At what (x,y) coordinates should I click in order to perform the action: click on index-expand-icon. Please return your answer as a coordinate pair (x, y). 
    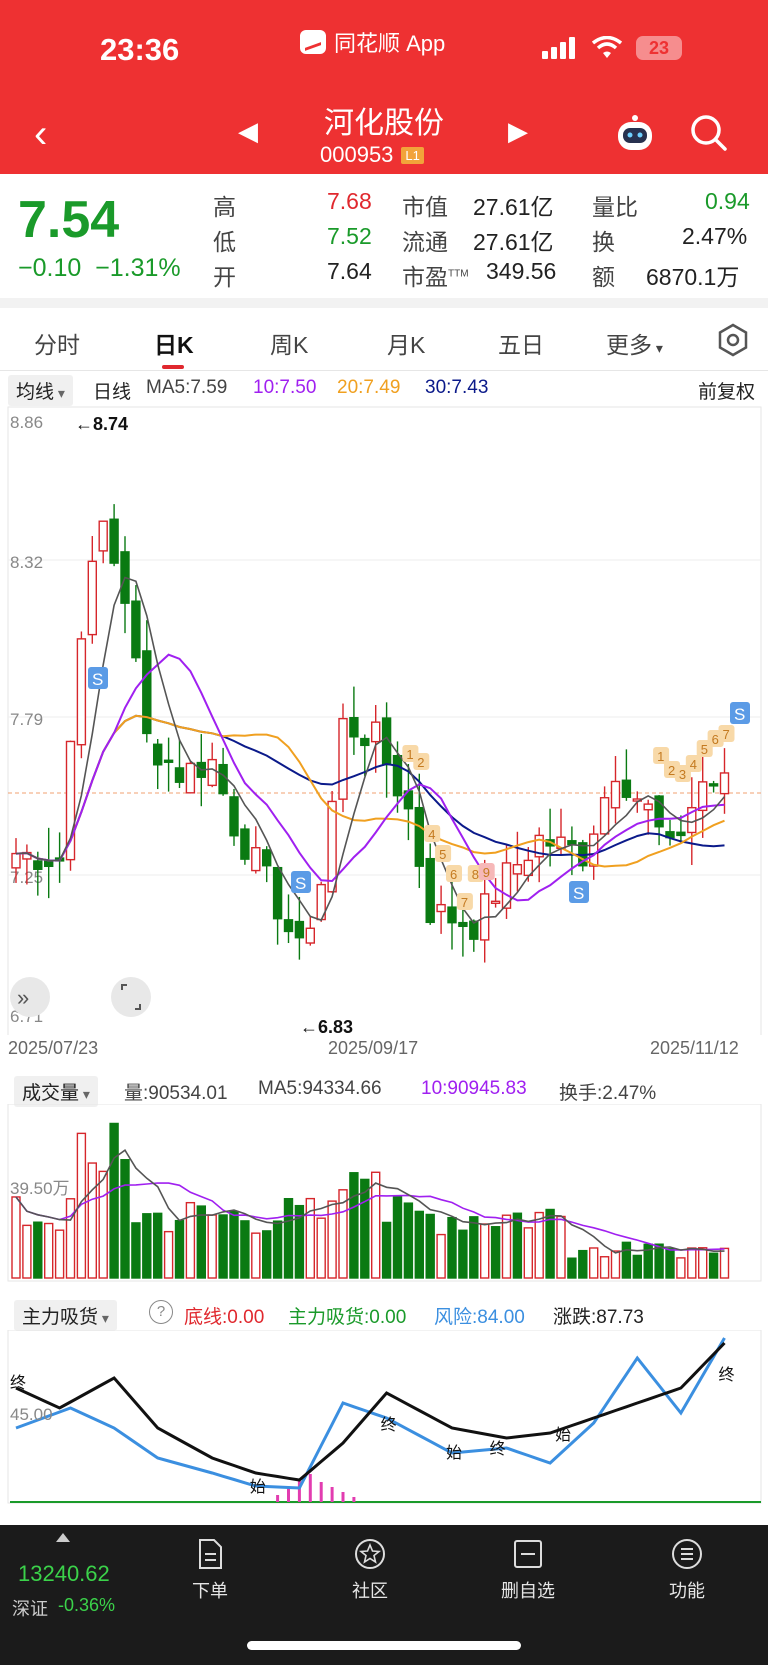
    Looking at the image, I should click on (63, 1537).